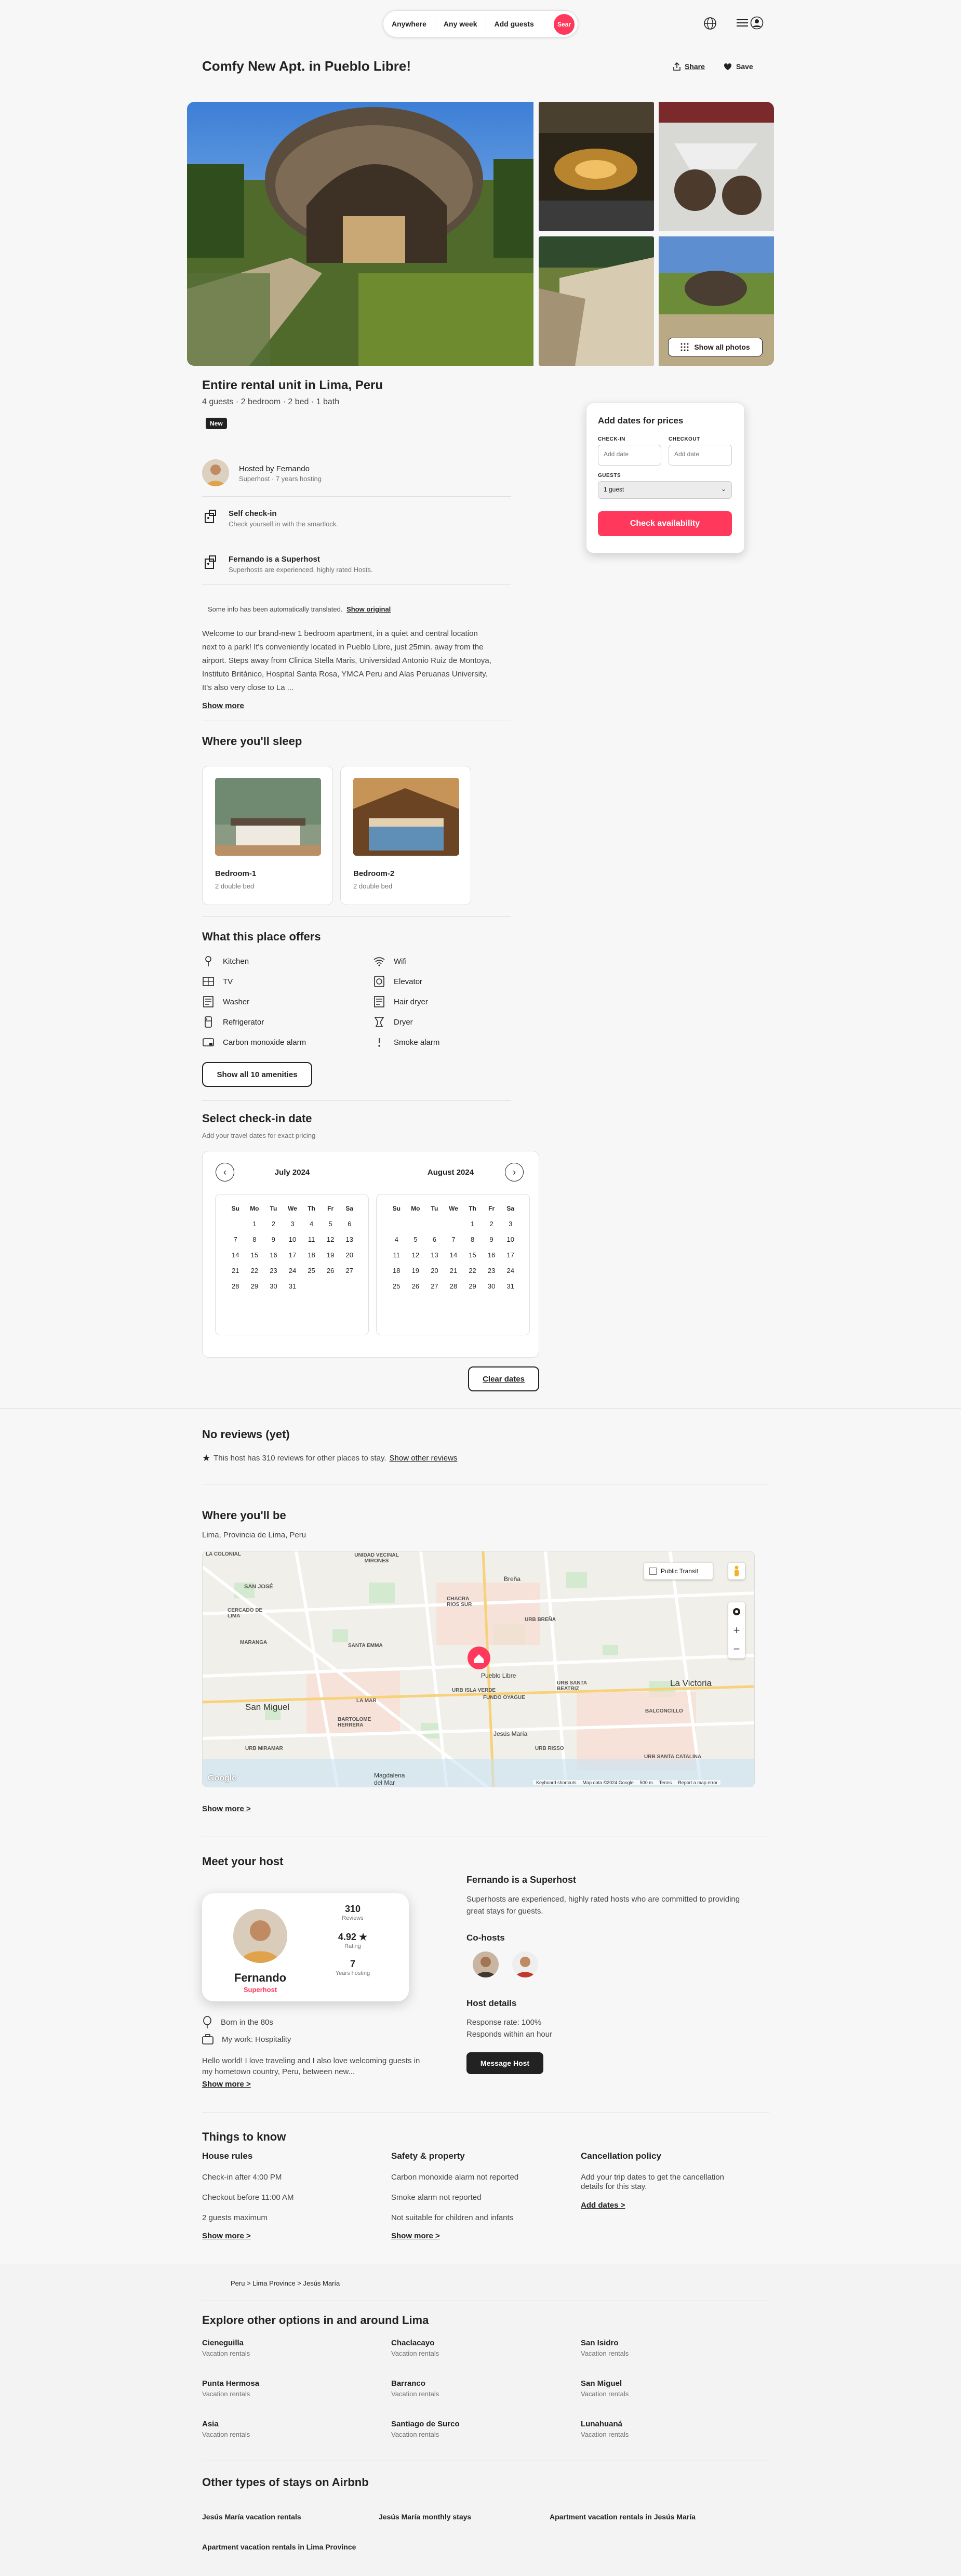 This screenshot has width=961, height=2576. Describe the element at coordinates (210, 2424) in the screenshot. I see `explore-item-7: Asia` at that location.